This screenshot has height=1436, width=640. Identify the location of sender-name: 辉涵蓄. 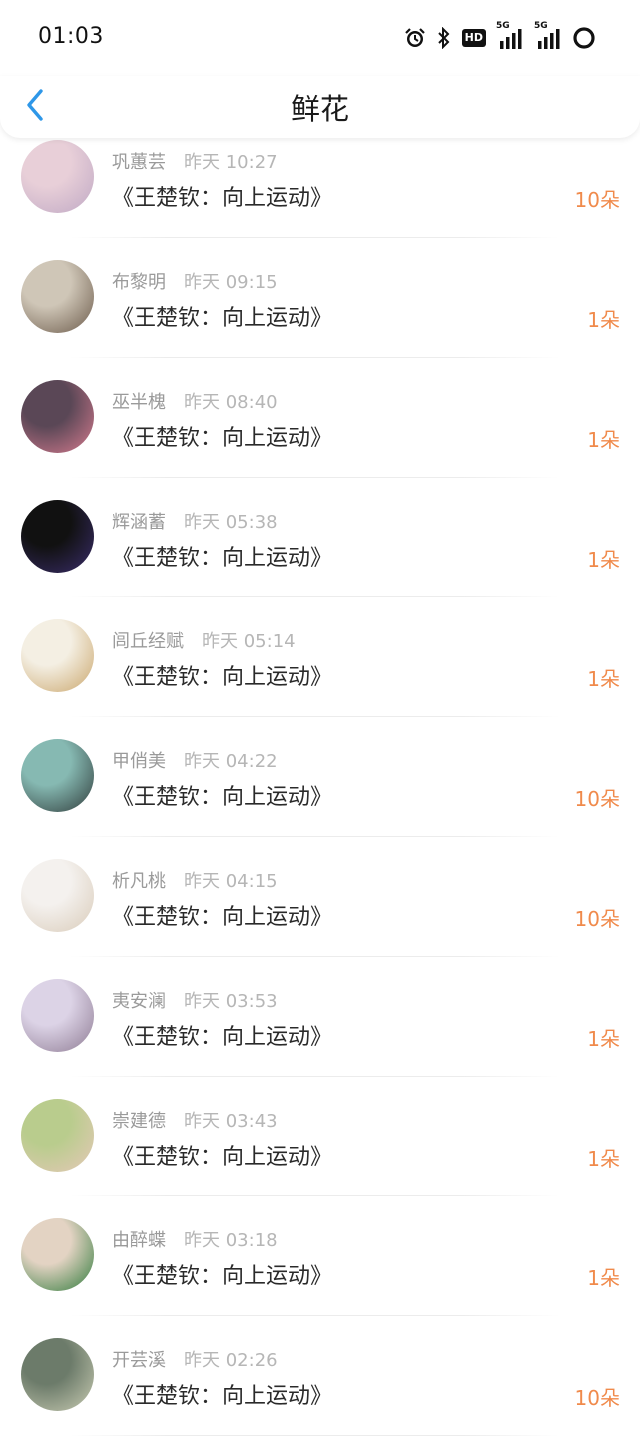
(139, 522).